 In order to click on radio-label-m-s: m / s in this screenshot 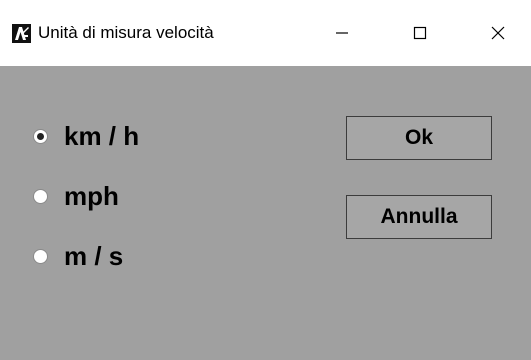, I will do `click(93, 256)`.